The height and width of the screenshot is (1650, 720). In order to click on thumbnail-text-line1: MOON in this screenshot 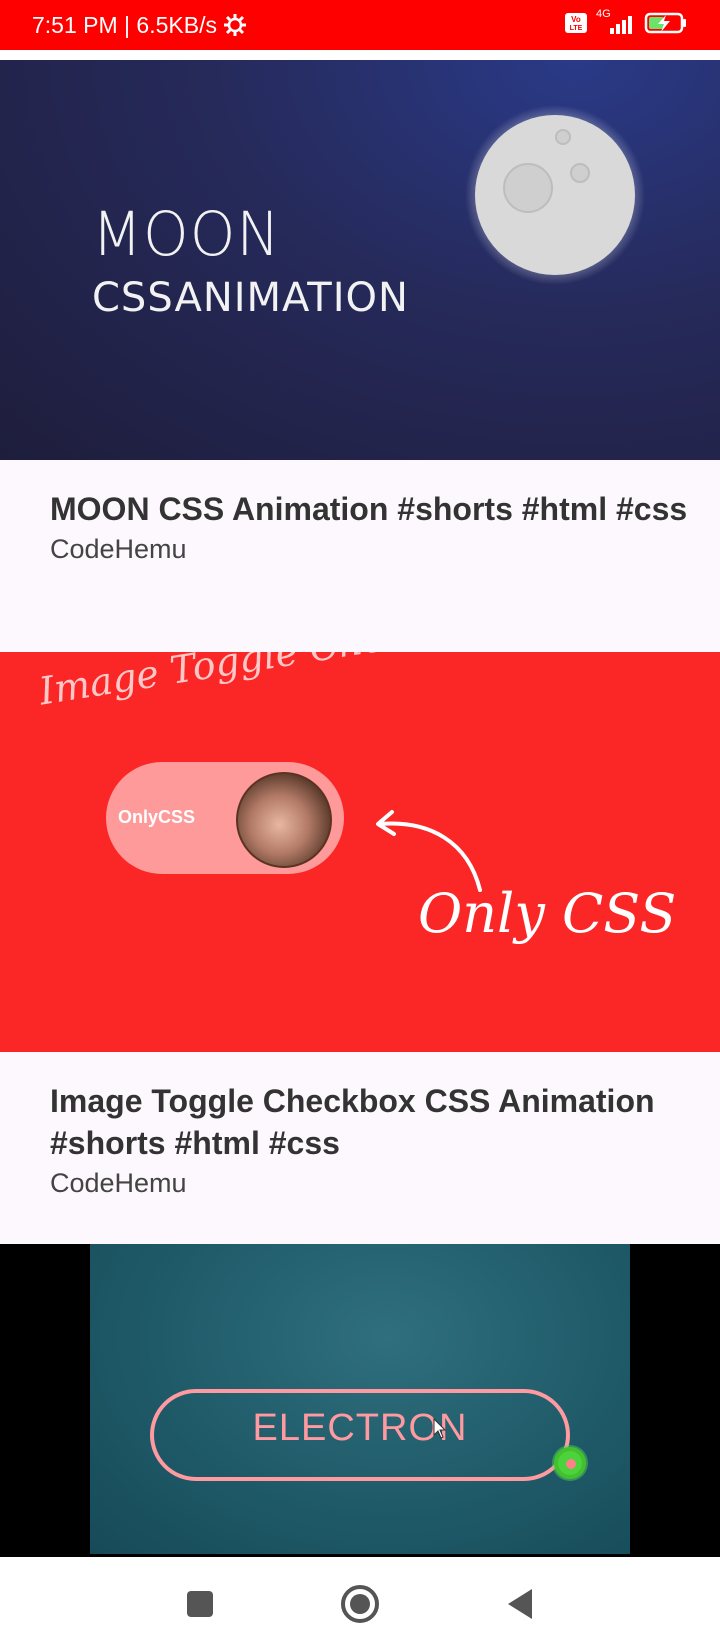, I will do `click(186, 234)`.